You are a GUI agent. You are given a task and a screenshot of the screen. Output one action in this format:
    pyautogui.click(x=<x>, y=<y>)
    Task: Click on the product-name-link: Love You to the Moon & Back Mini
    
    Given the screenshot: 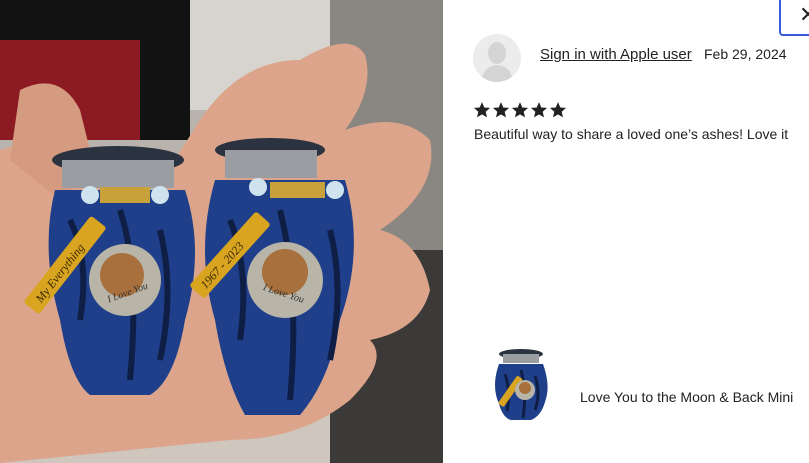 What is the action you would take?
    pyautogui.click(x=686, y=397)
    